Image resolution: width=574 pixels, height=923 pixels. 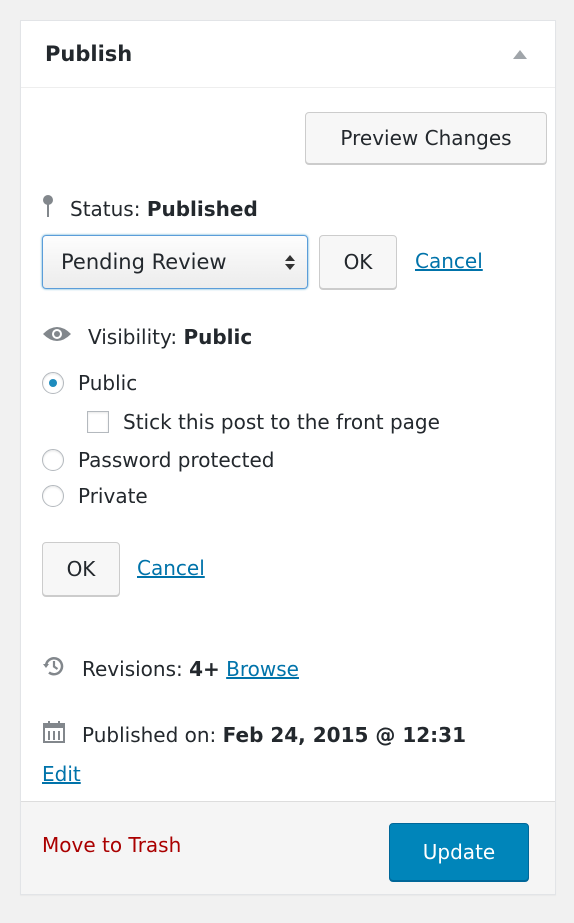 What do you see at coordinates (54, 734) in the screenshot?
I see `calendar-icon` at bounding box center [54, 734].